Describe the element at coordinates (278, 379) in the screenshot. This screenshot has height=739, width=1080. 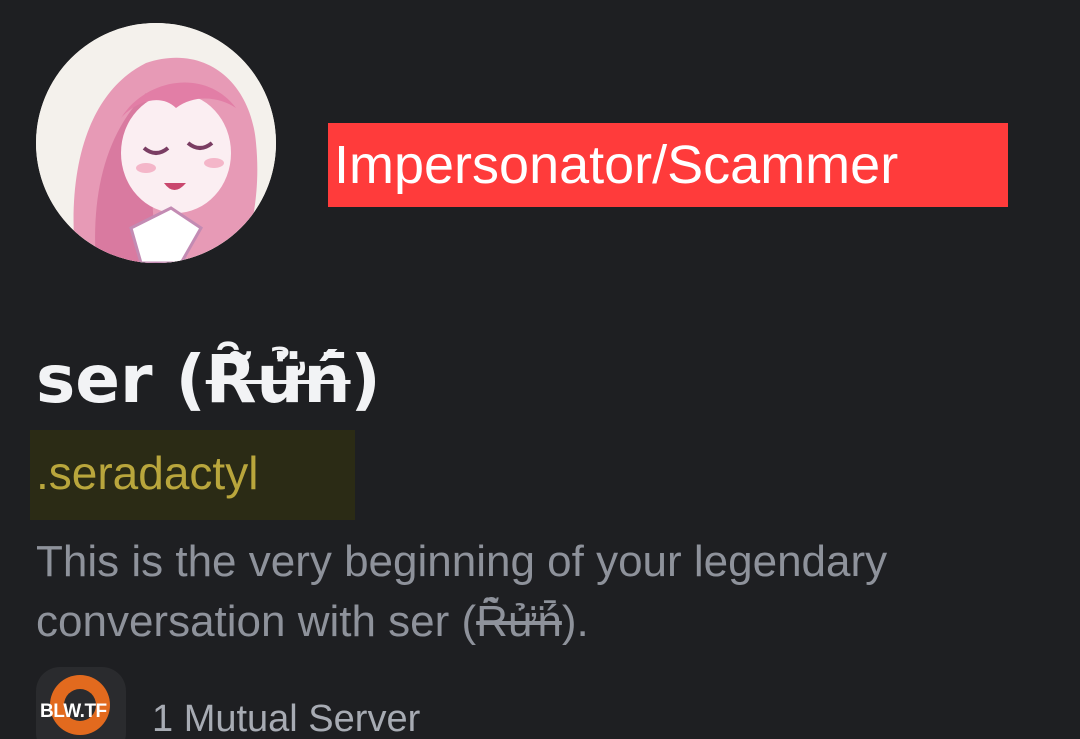
I see `display-name-styled: Ȓ̃ử̈ń̄` at that location.